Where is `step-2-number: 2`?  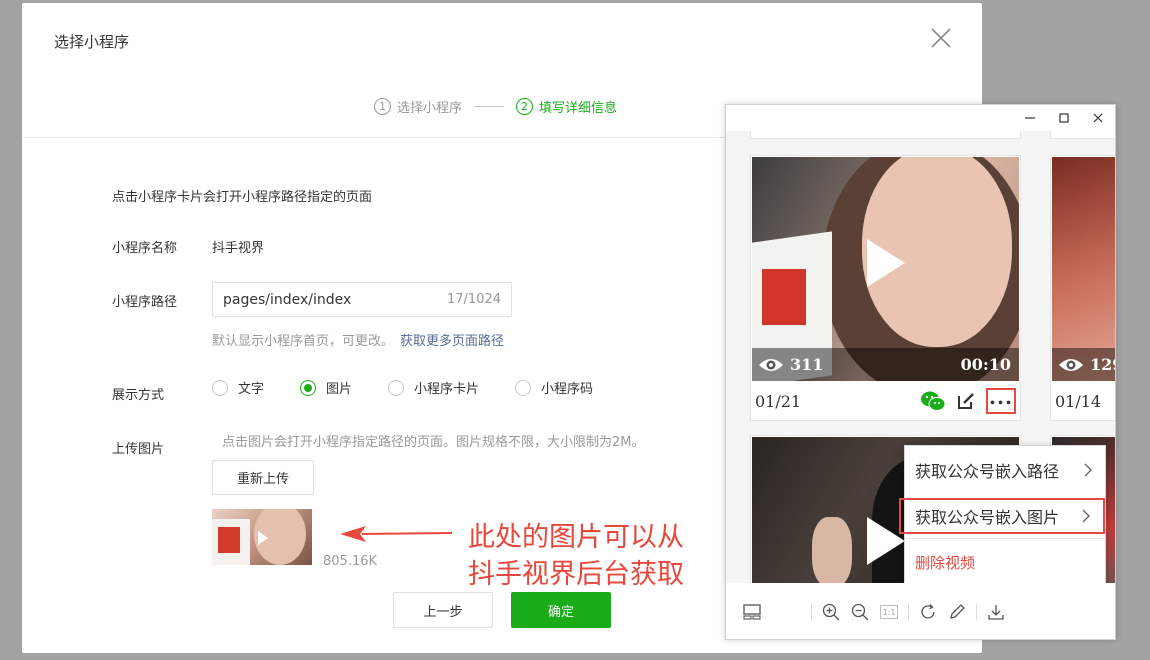 step-2-number: 2 is located at coordinates (525, 106).